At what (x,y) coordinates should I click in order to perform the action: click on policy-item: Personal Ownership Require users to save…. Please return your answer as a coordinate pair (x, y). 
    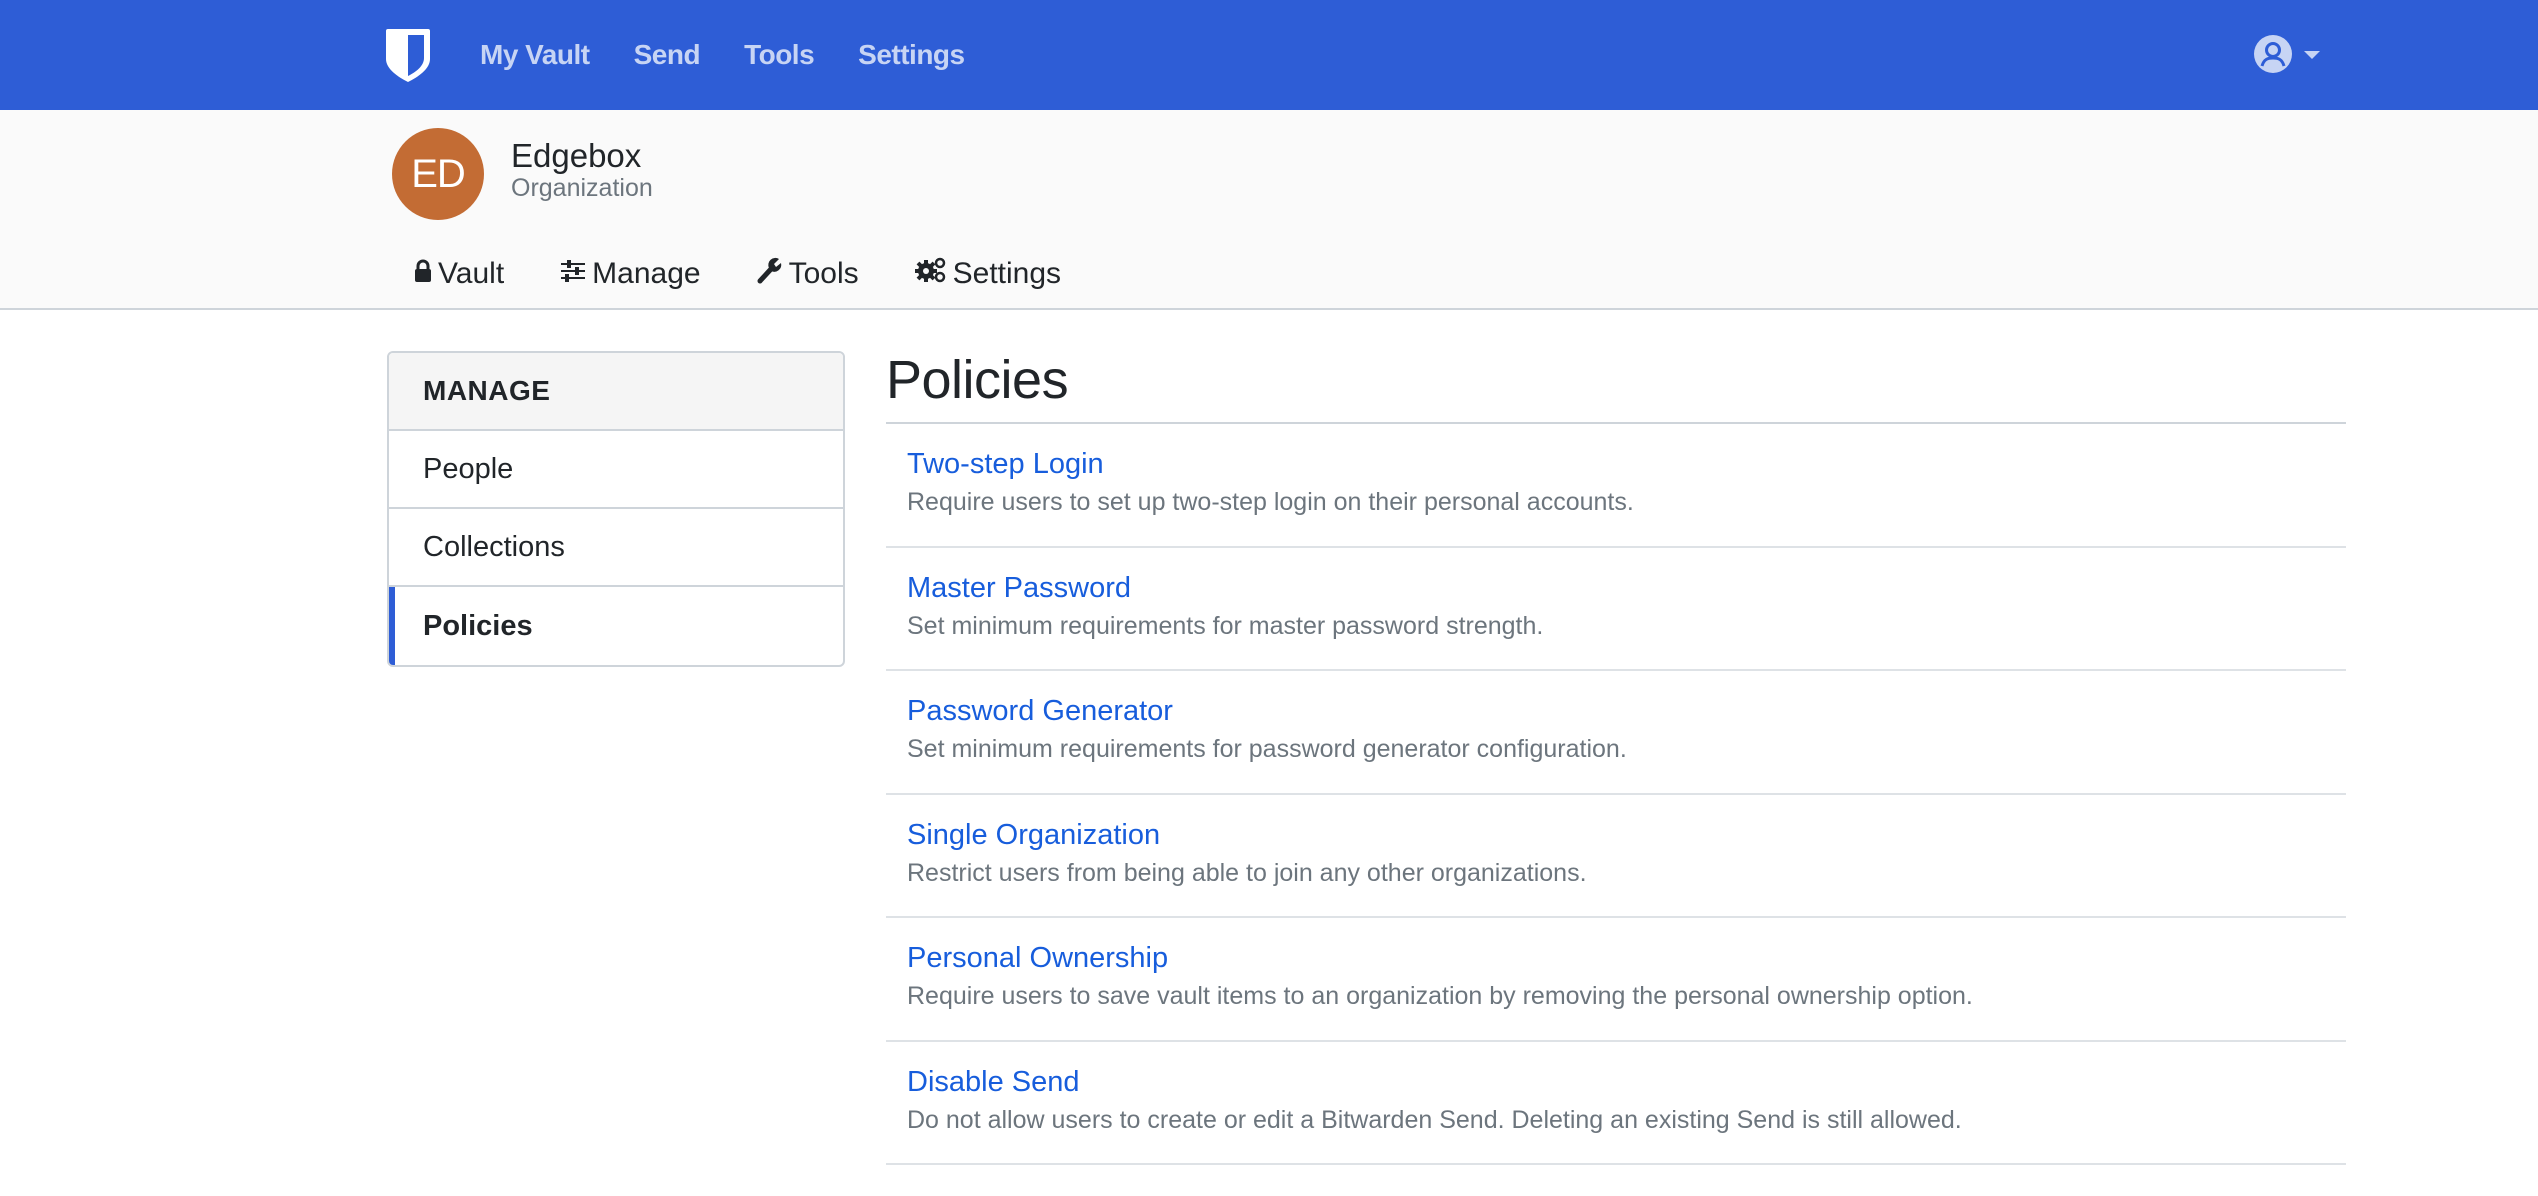
    Looking at the image, I should click on (1616, 980).